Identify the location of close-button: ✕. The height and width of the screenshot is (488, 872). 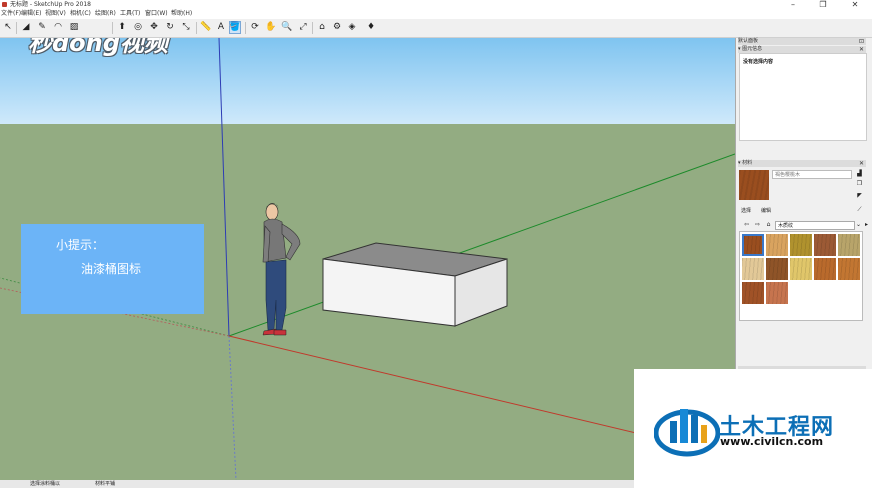
(855, 4).